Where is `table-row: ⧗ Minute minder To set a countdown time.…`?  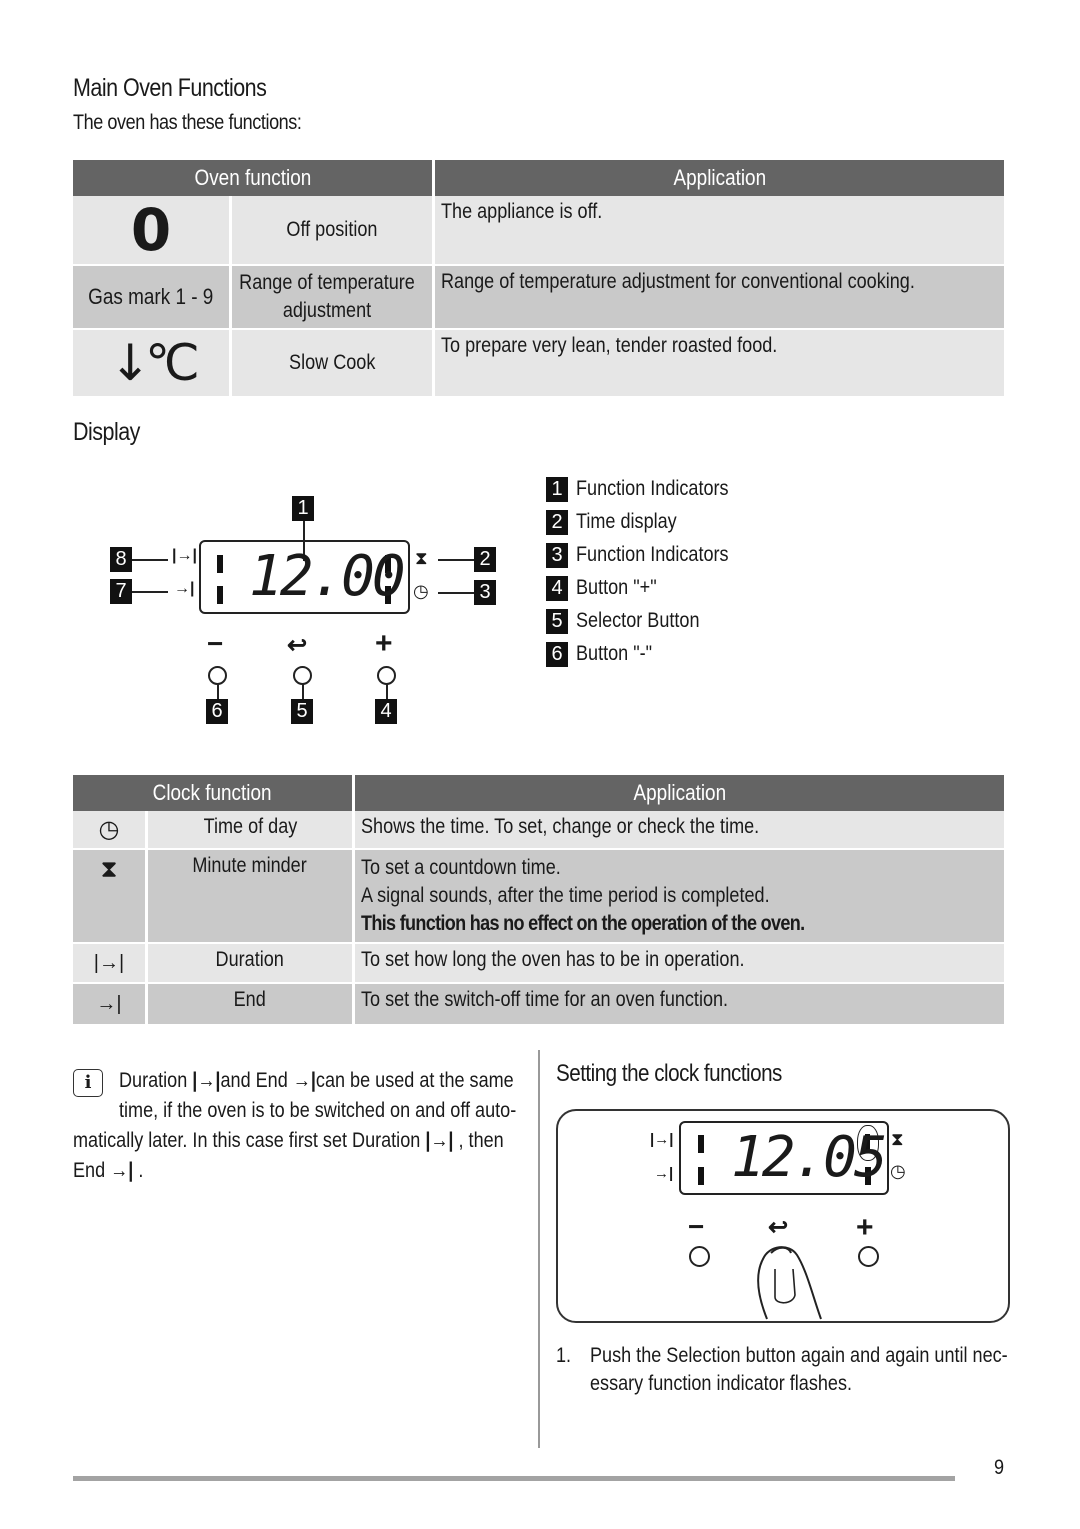
table-row: ⧗ Minute minder To set a countdown time.… is located at coordinates (538, 897).